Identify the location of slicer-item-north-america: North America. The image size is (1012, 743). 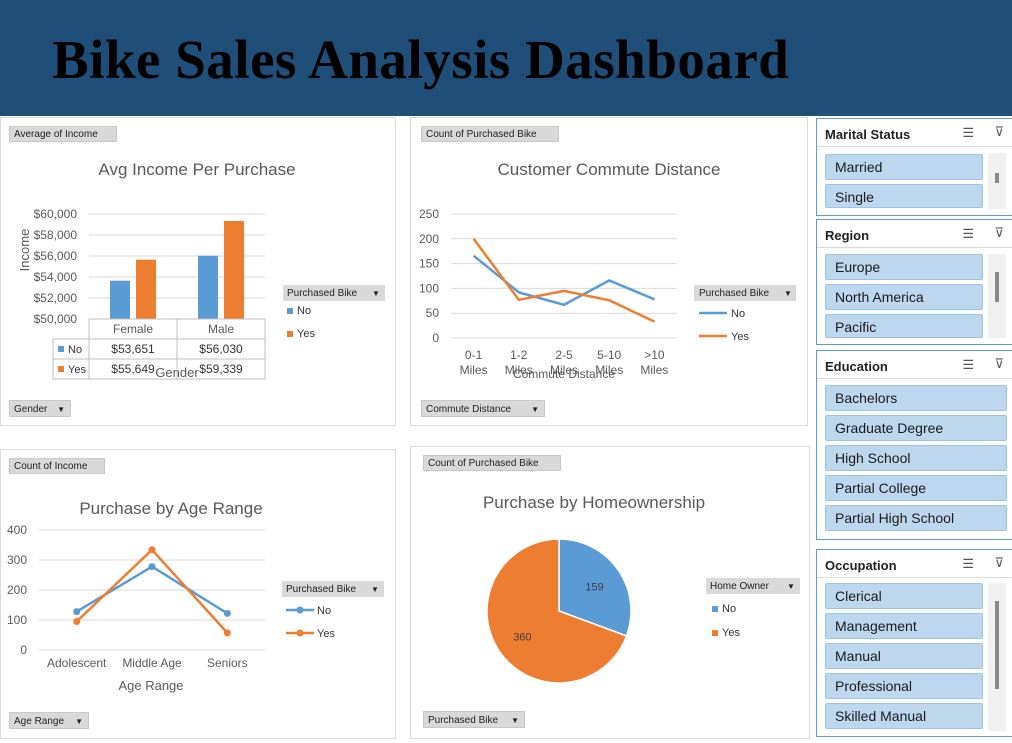
(904, 297).